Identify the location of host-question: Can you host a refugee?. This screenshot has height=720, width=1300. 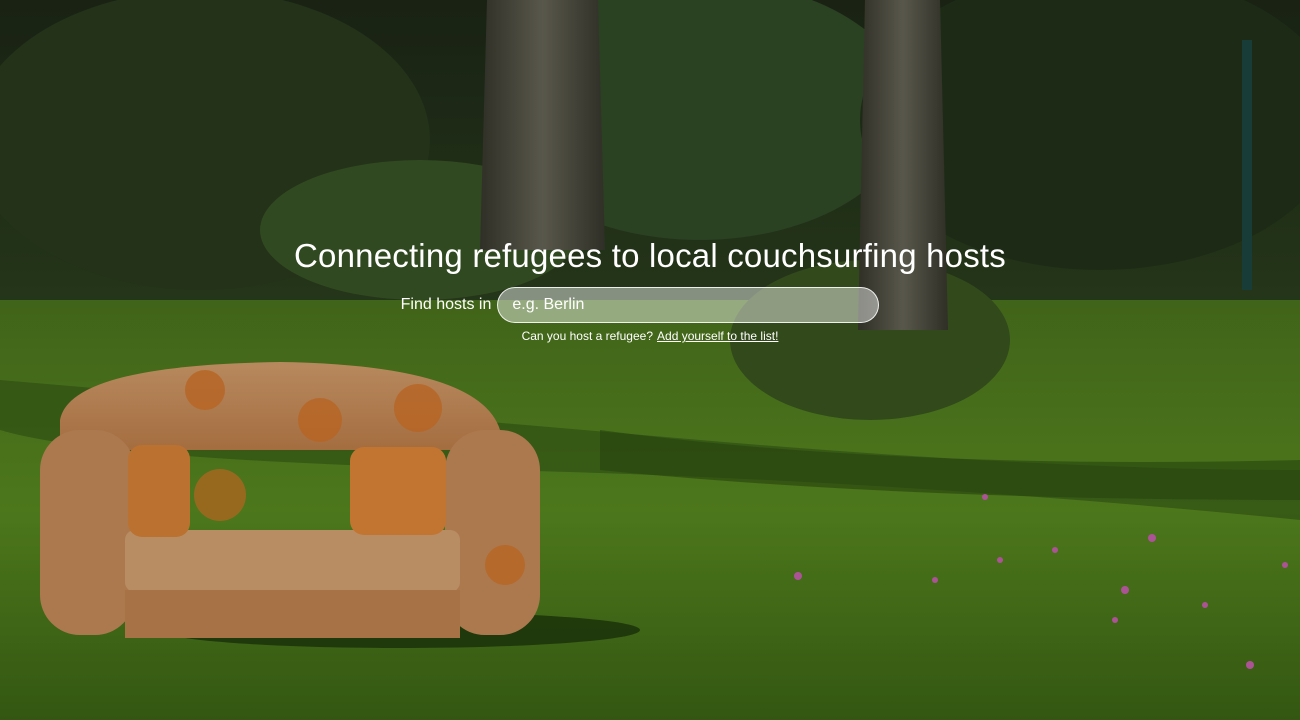
(587, 336).